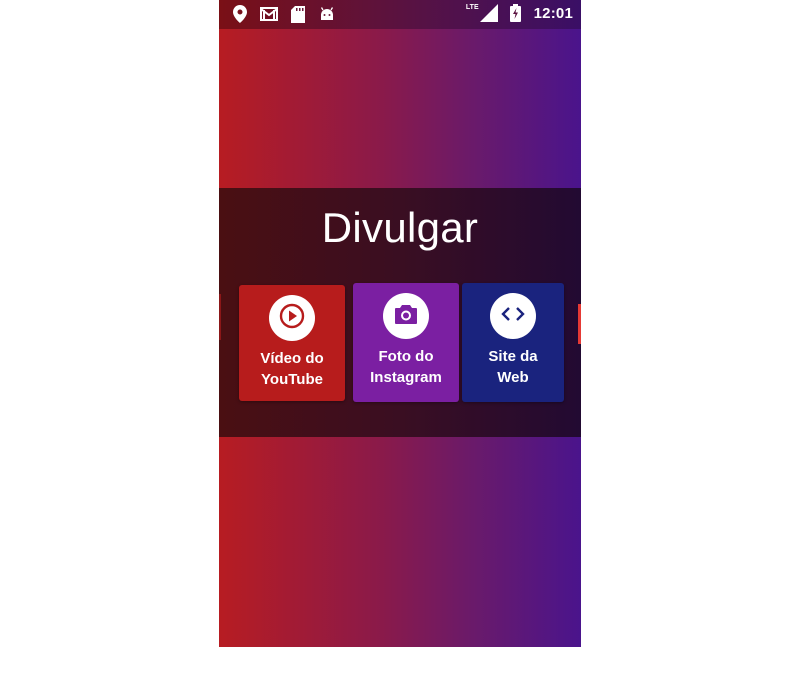 The width and height of the screenshot is (800, 700). What do you see at coordinates (292, 369) in the screenshot?
I see `youtube-video-label: Vídeo do YouTube` at bounding box center [292, 369].